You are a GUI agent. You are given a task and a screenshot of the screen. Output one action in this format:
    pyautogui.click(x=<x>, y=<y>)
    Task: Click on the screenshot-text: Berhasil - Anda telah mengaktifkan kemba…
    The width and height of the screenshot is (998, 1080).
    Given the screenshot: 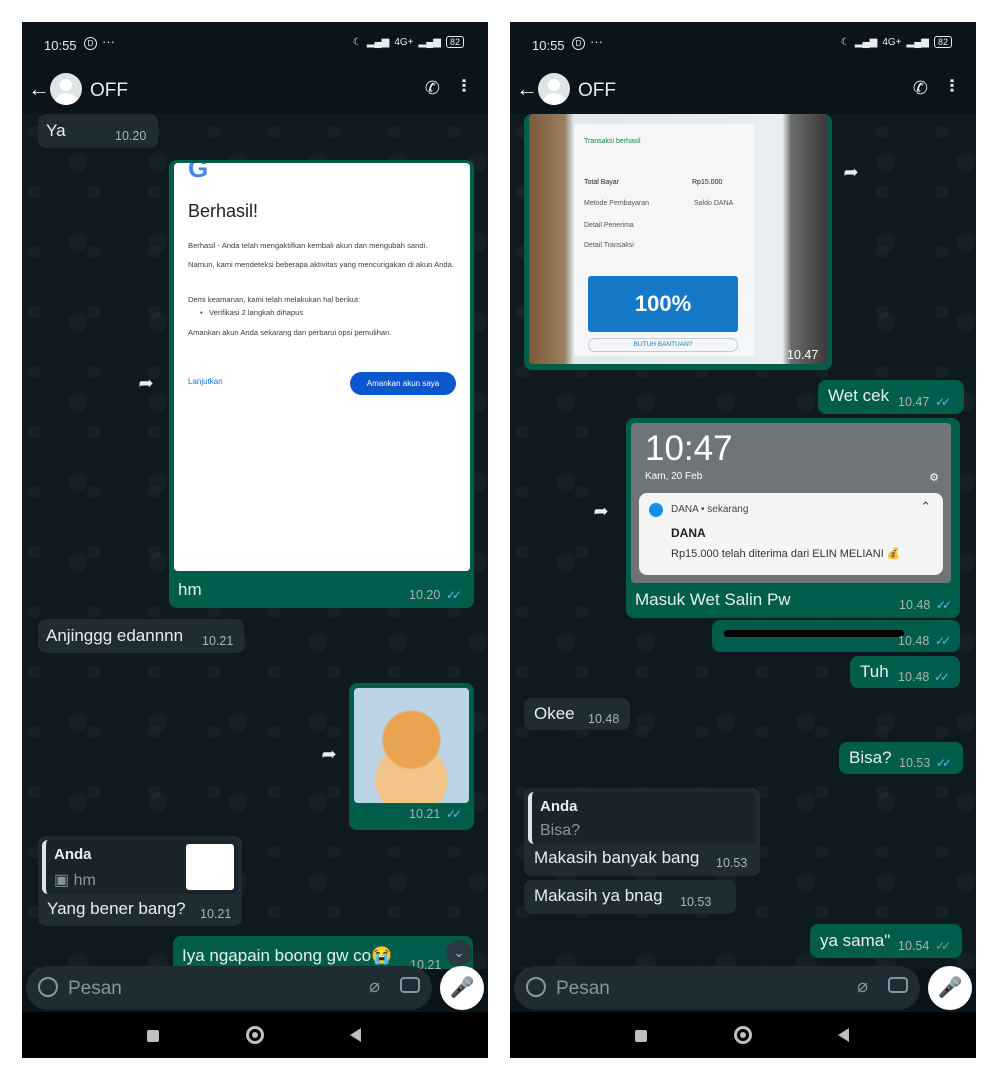 What is the action you would take?
    pyautogui.click(x=308, y=245)
    